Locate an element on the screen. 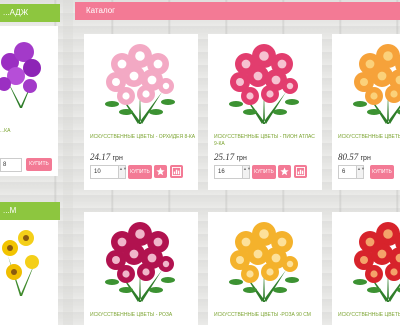  price-value: 80.57 is located at coordinates (348, 157).